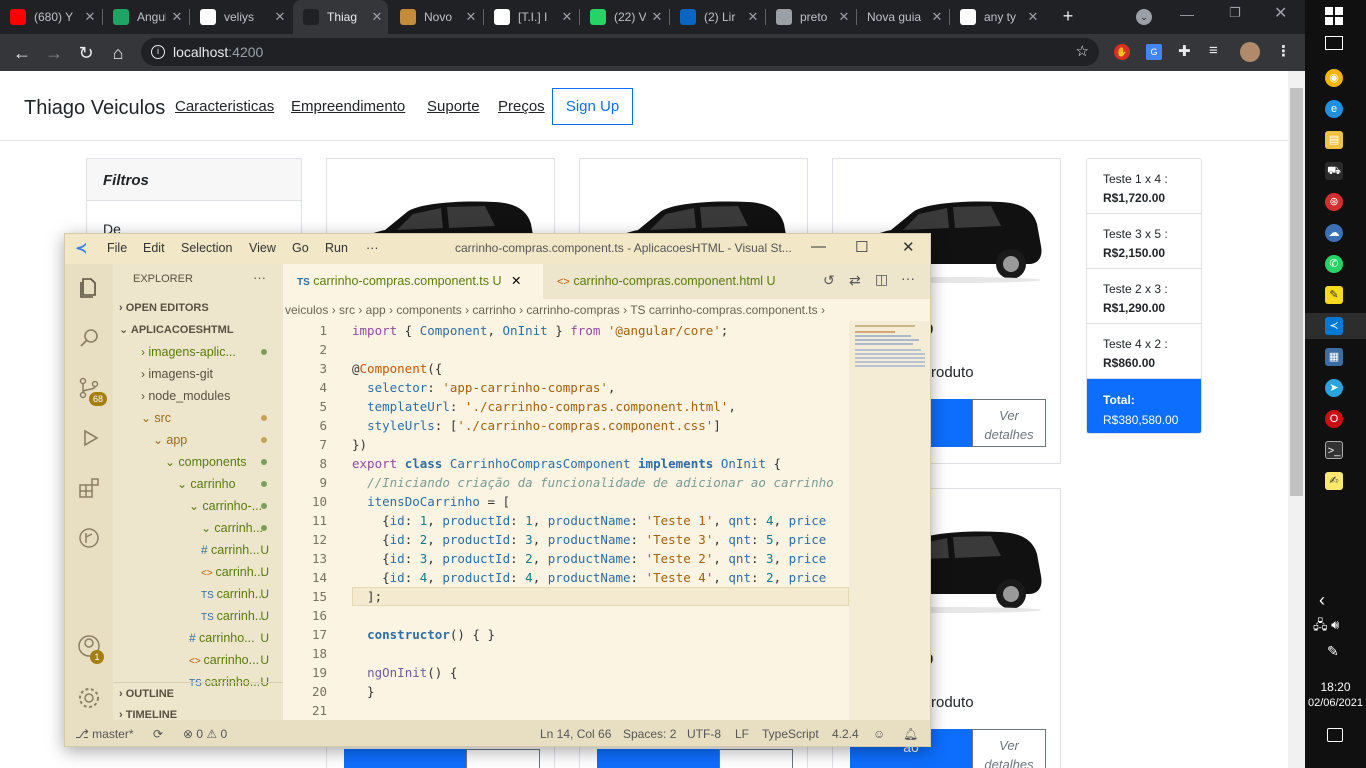  Describe the element at coordinates (649, 733) in the screenshot. I see `indentation-status: Spaces: 2` at that location.